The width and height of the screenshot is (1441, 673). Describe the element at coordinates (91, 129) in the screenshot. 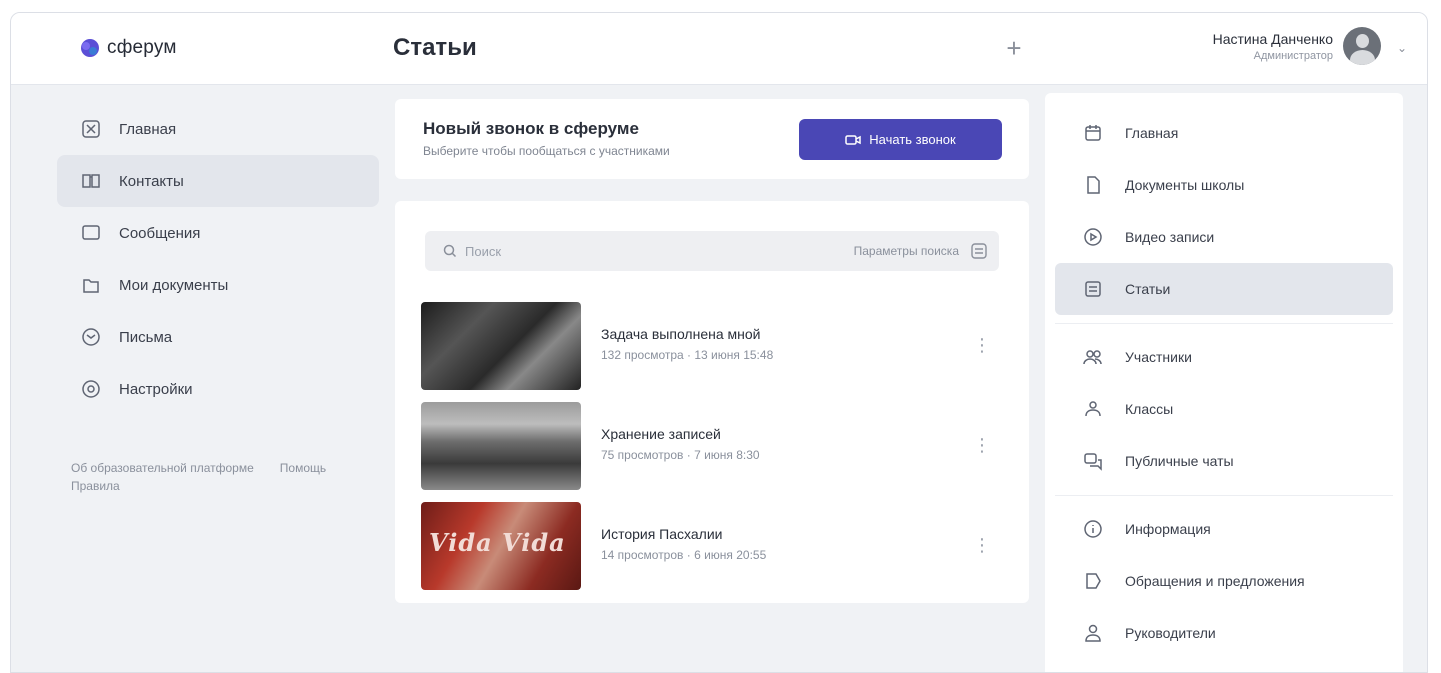

I see `grid-icon` at that location.